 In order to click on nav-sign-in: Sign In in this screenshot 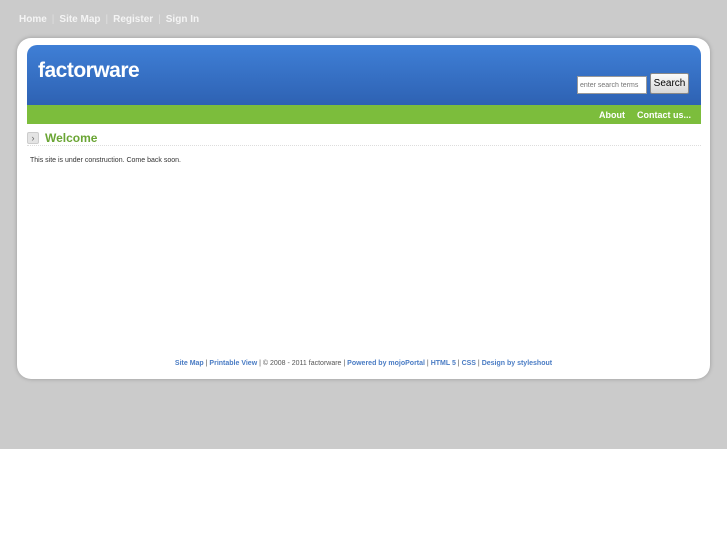, I will do `click(182, 19)`.